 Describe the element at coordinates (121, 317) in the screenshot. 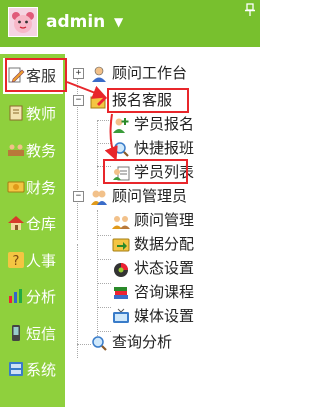

I see `tv-media-icon` at that location.